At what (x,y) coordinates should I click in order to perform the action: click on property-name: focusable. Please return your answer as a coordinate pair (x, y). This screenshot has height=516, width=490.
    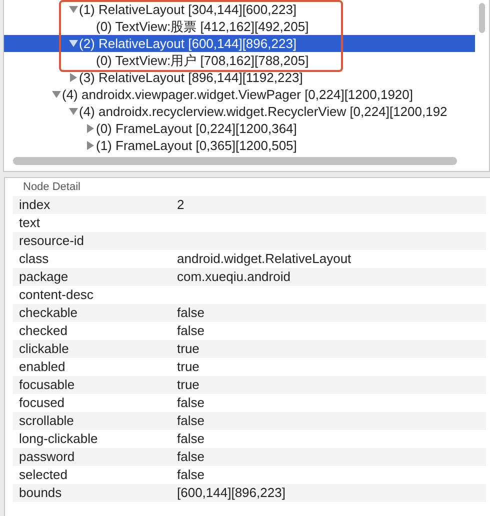
    Looking at the image, I should click on (47, 385).